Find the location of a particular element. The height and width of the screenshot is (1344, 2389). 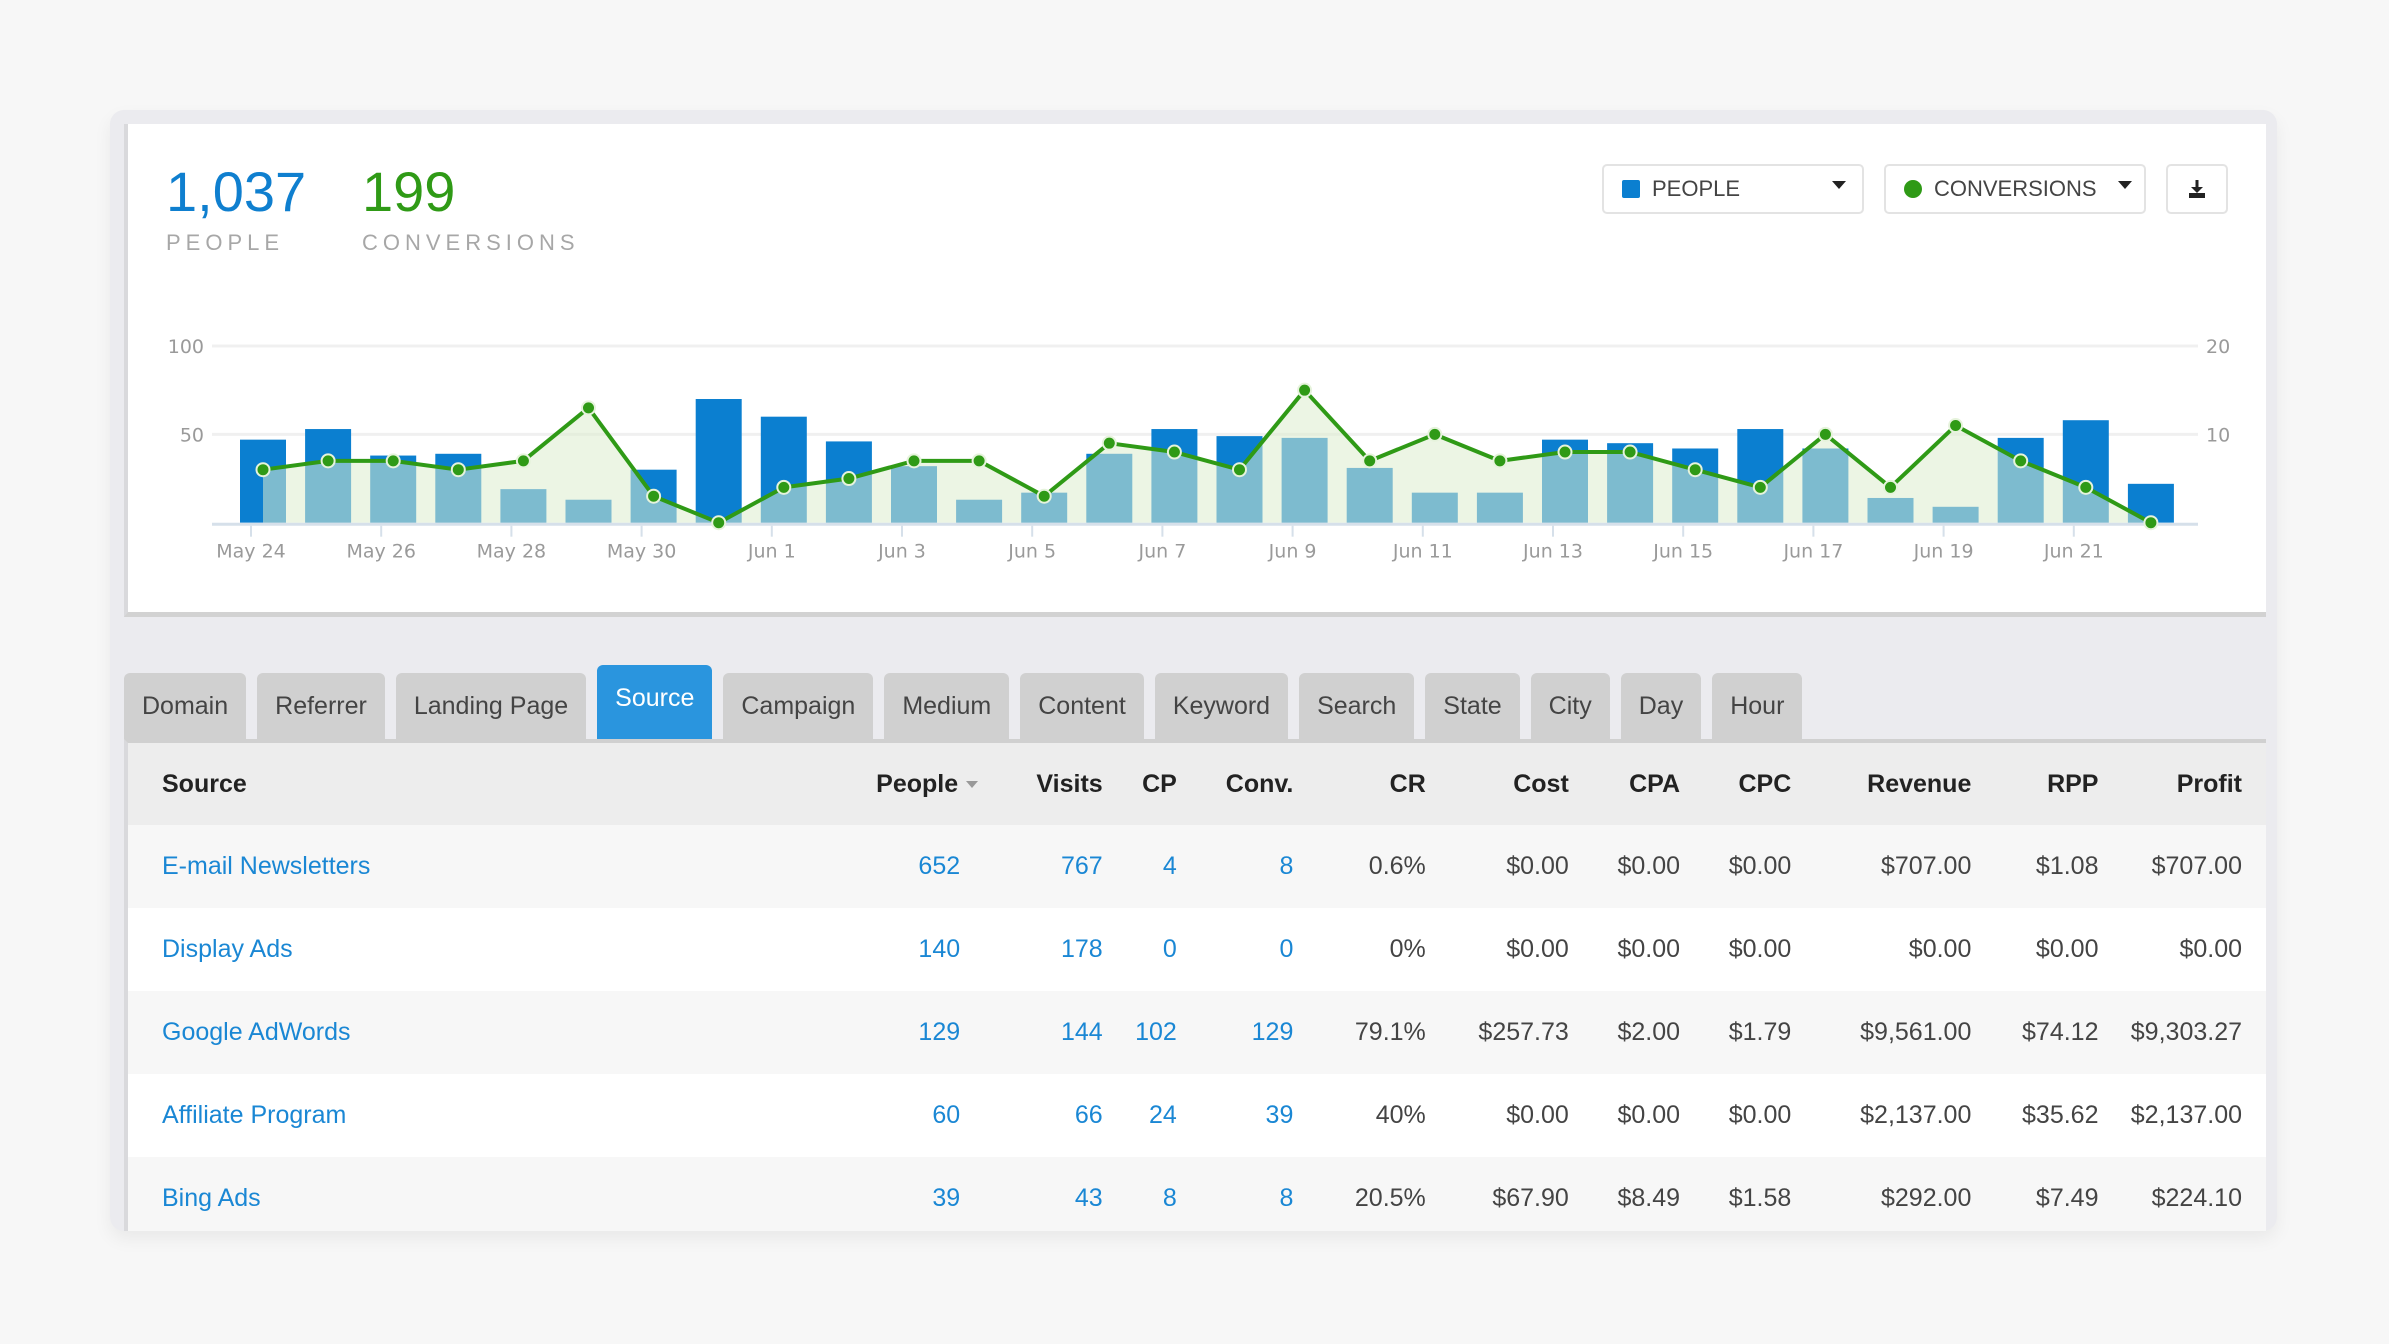

conversions-area is located at coordinates (1207, 456).